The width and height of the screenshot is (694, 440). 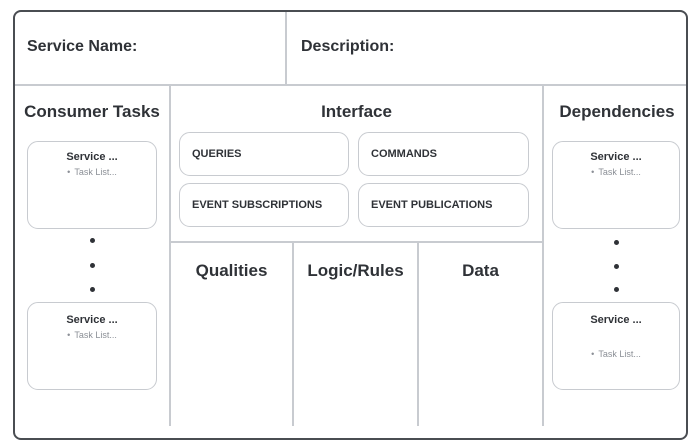 I want to click on header-column-divider, so click(x=286, y=48).